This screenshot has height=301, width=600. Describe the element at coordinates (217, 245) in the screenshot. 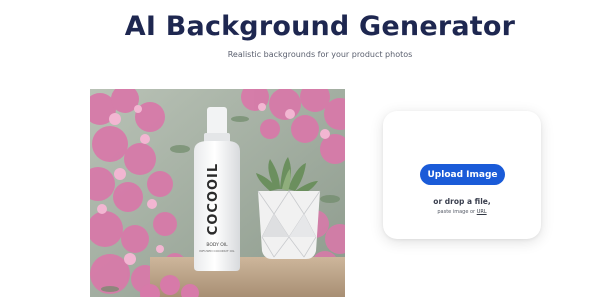

I see `bottle-product-line: BODY OIL` at that location.